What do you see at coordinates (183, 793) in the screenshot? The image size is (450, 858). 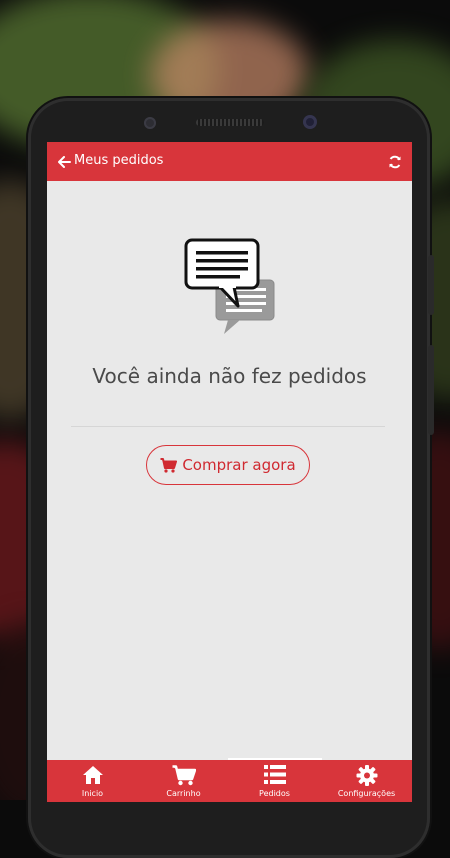 I see `nav-label: Carrinho` at bounding box center [183, 793].